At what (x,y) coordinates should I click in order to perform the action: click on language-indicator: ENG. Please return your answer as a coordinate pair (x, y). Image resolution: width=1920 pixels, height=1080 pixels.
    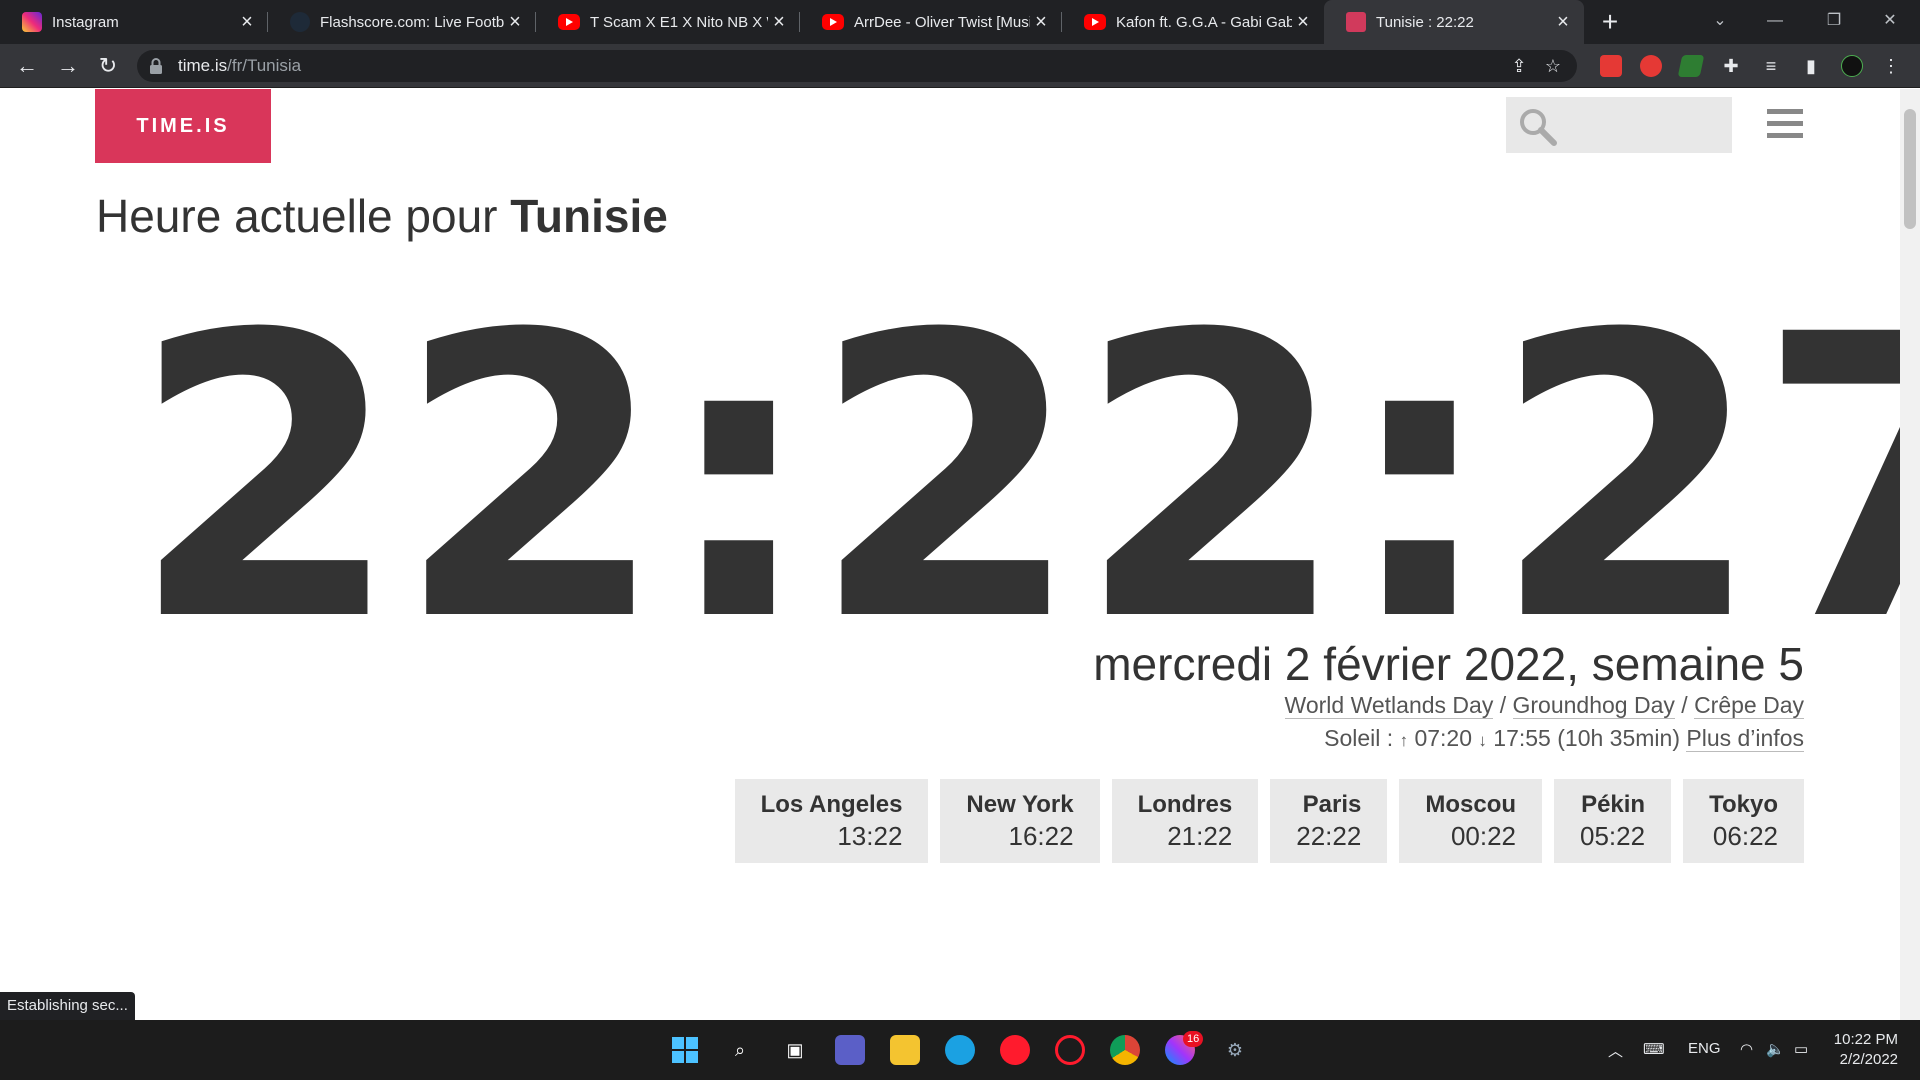
    Looking at the image, I should click on (1704, 1048).